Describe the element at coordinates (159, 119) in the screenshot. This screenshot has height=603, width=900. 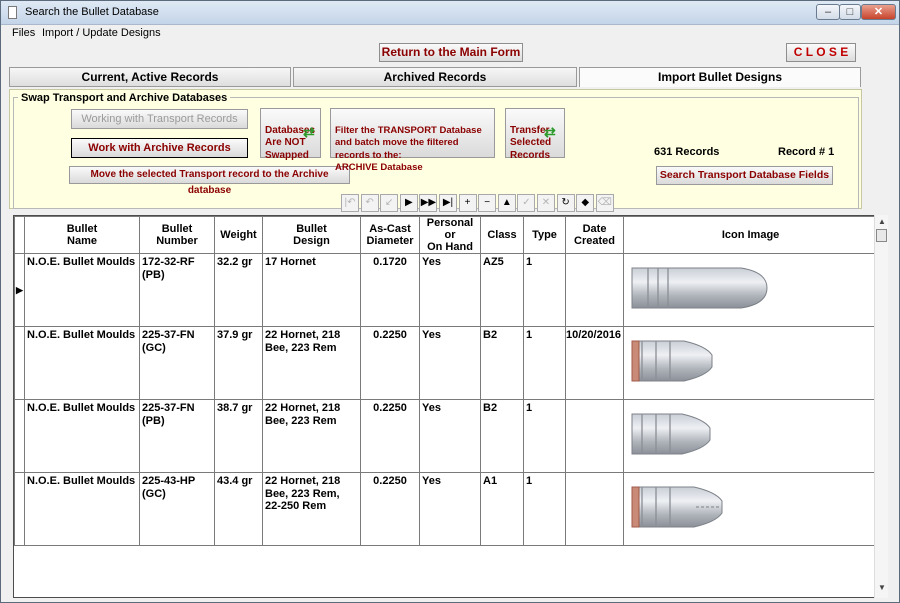
I see `working-transport-button: Working with Transport Records` at that location.